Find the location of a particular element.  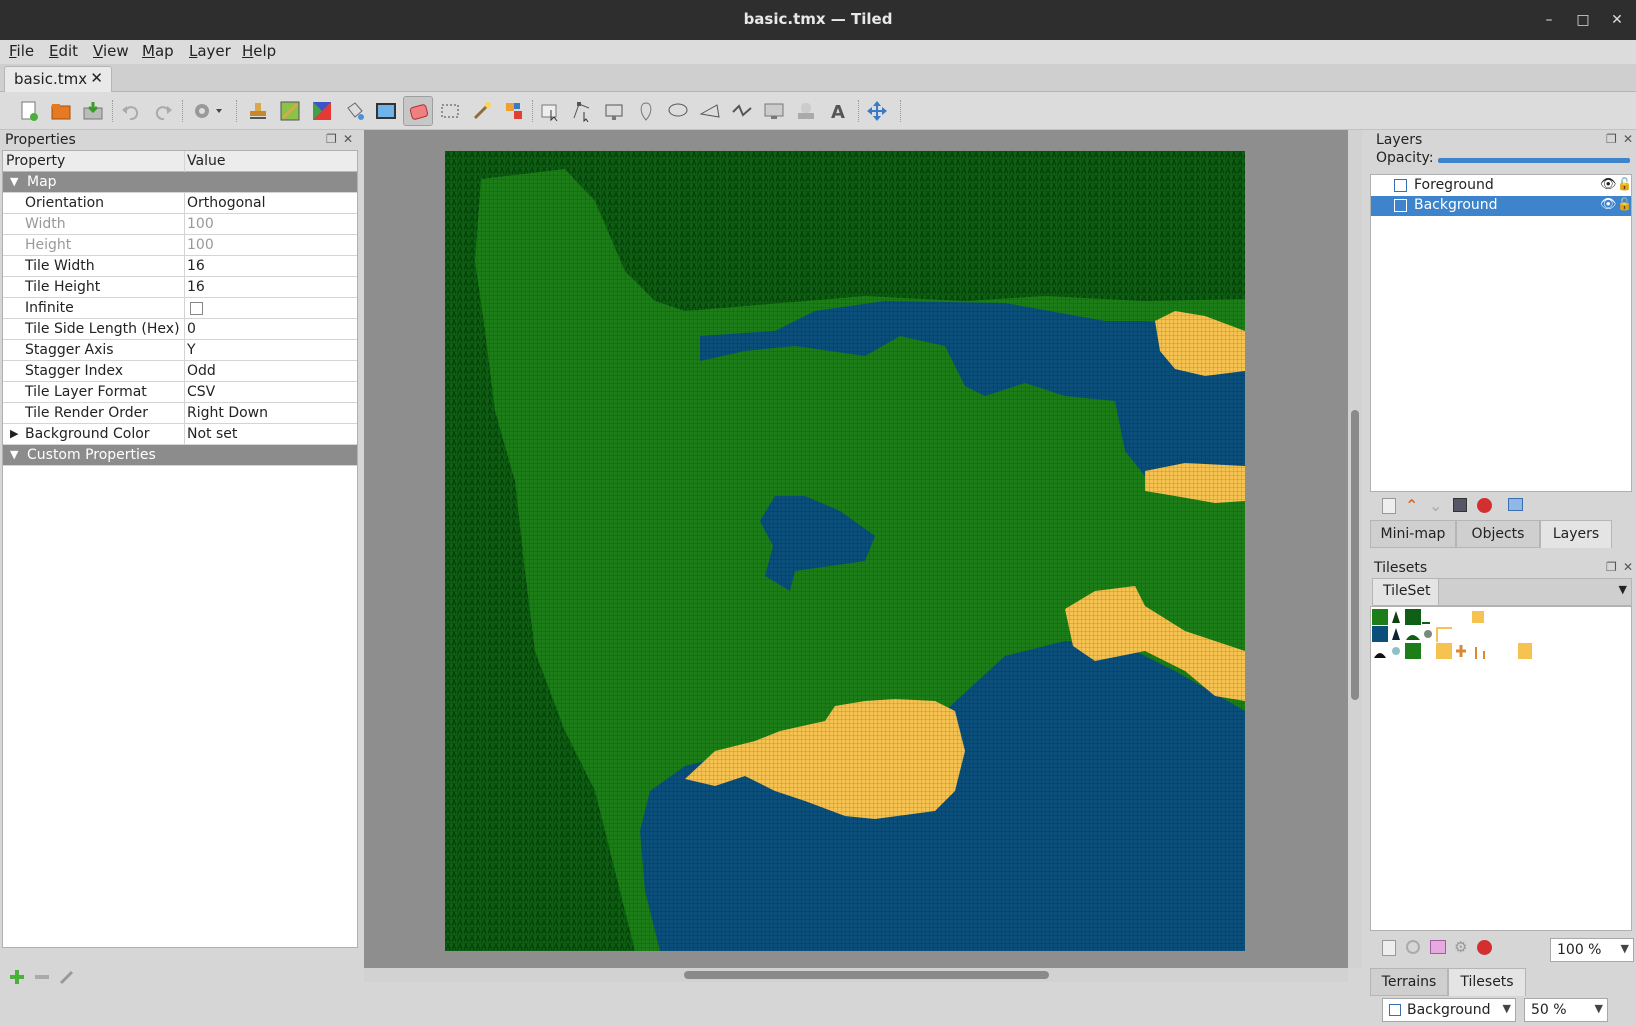

insert-polyline-button is located at coordinates (742, 111).